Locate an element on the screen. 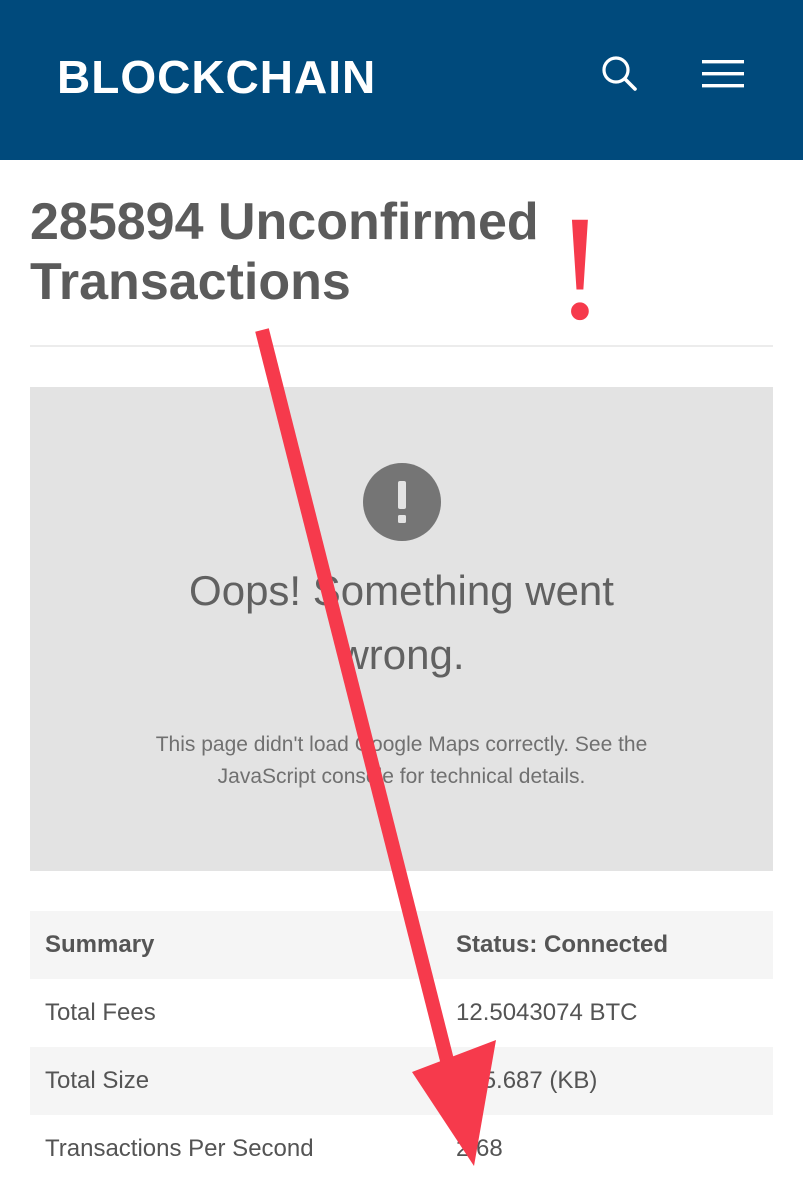 This screenshot has height=1200, width=803. connection-status: Status: Connected is located at coordinates (562, 944).